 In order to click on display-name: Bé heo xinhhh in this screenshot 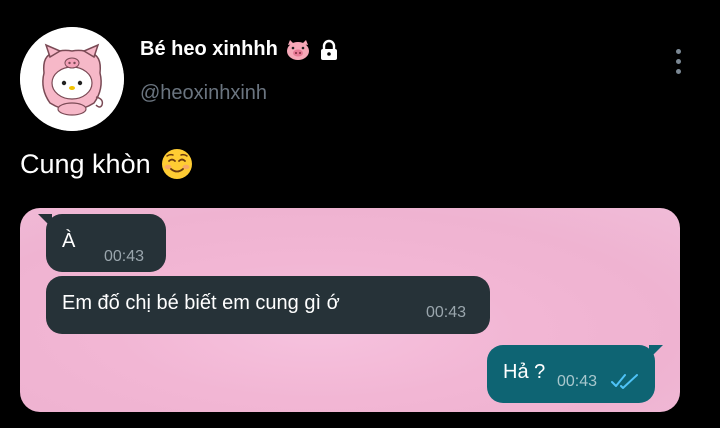, I will do `click(209, 49)`.